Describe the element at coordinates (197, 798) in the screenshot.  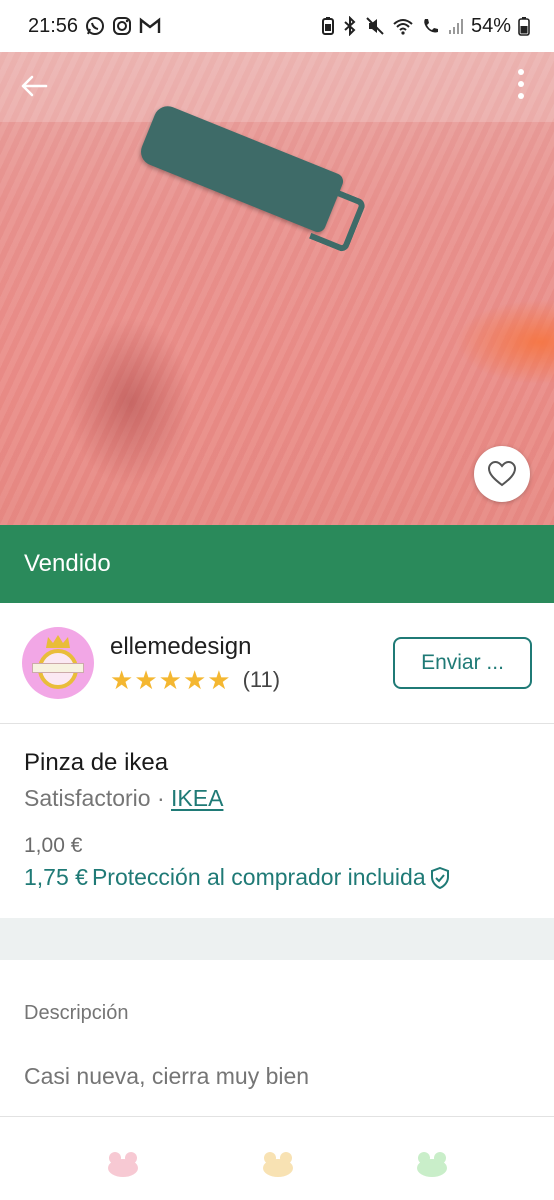
I see `brand-link: IKEA` at that location.